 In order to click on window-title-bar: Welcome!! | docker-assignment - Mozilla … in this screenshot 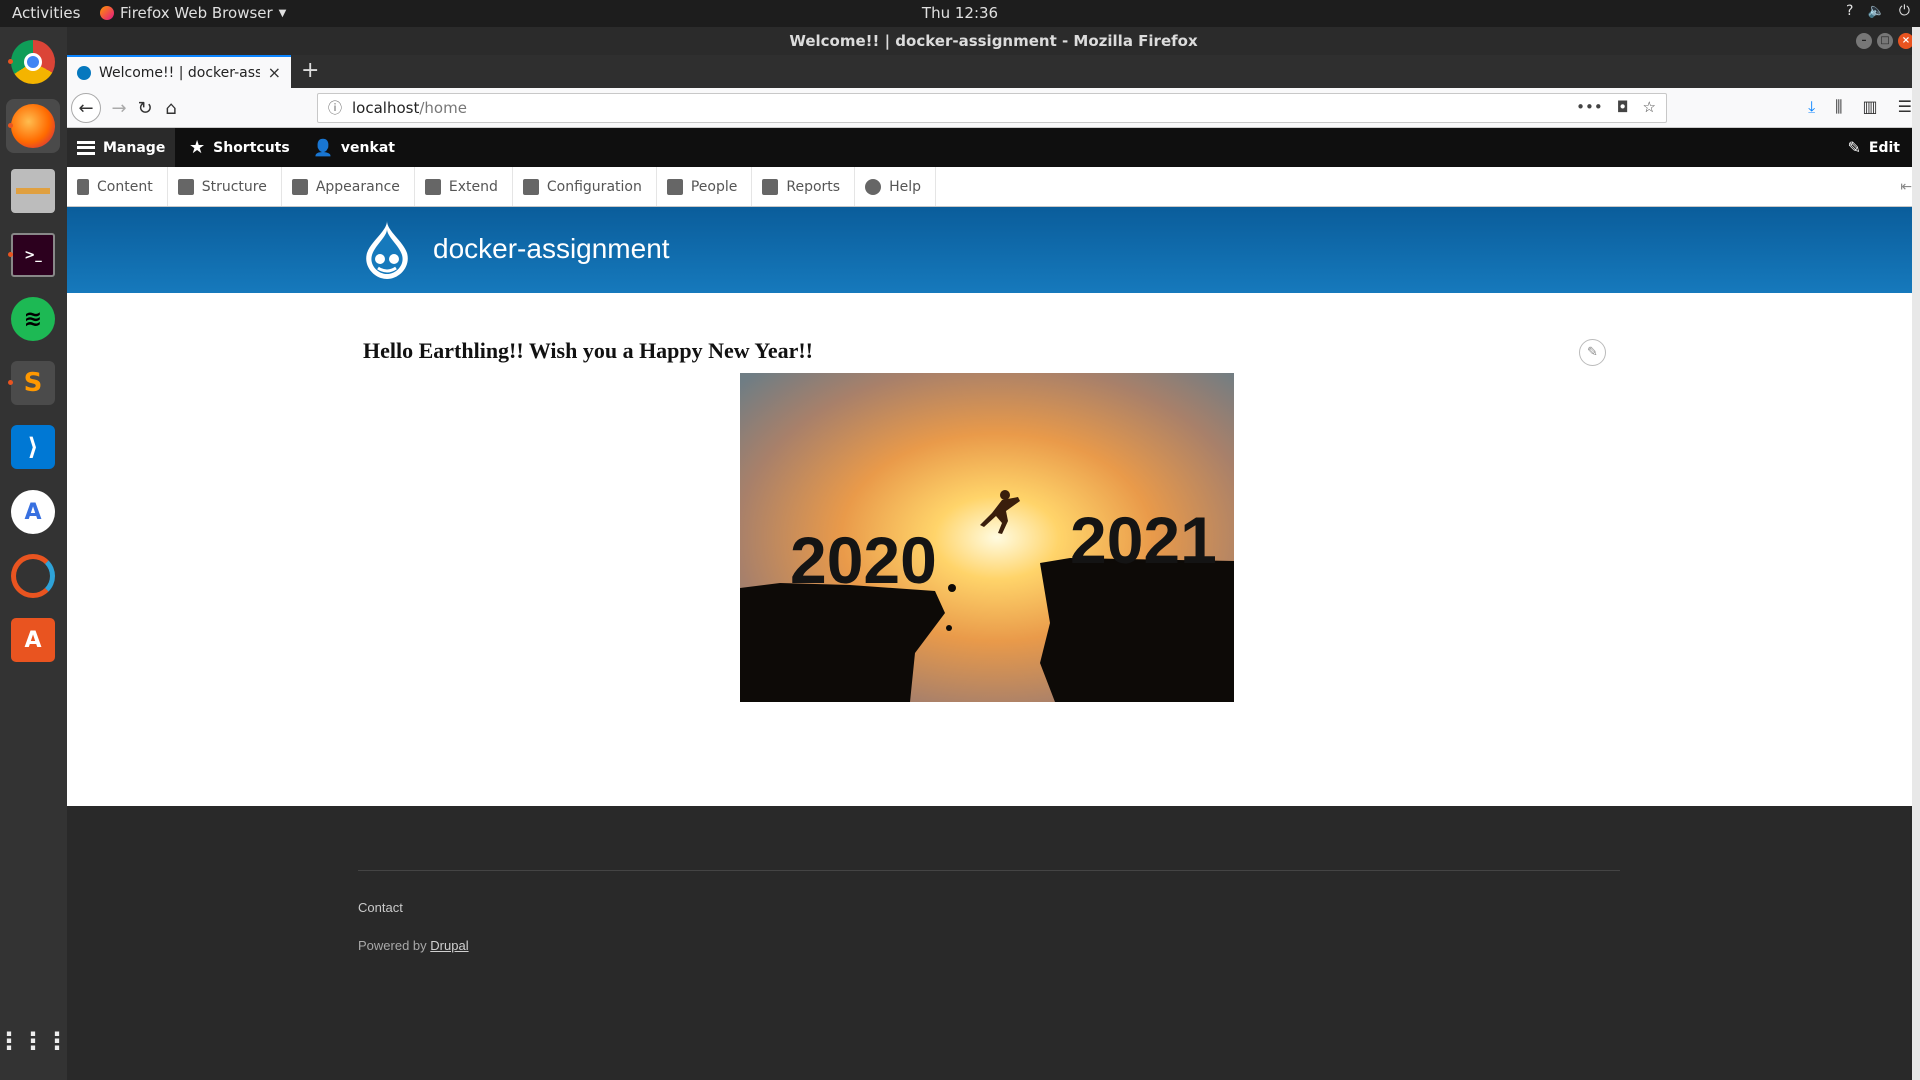, I will do `click(993, 41)`.